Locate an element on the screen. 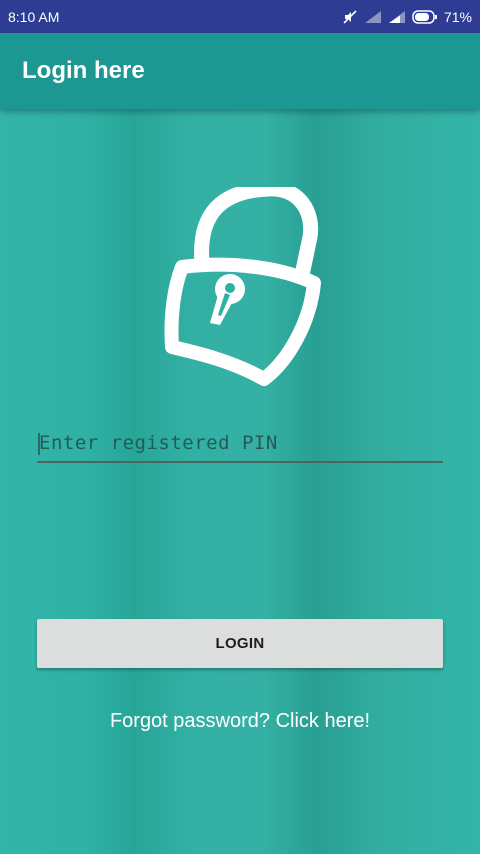 This screenshot has height=854, width=480. status-icons: 71% is located at coordinates (407, 17).